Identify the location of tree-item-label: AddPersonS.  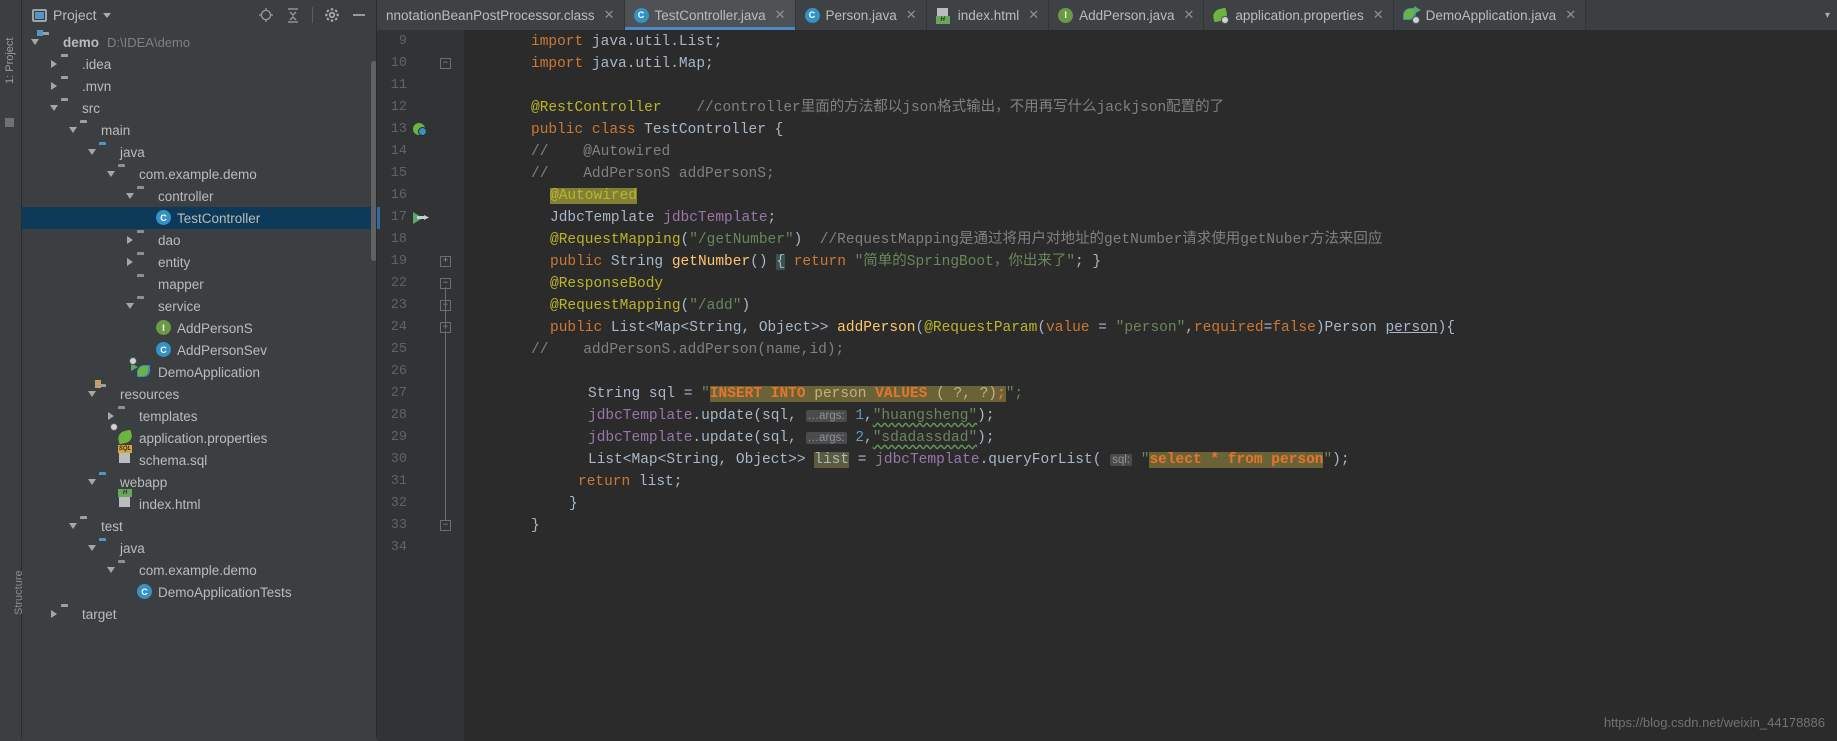
(215, 328).